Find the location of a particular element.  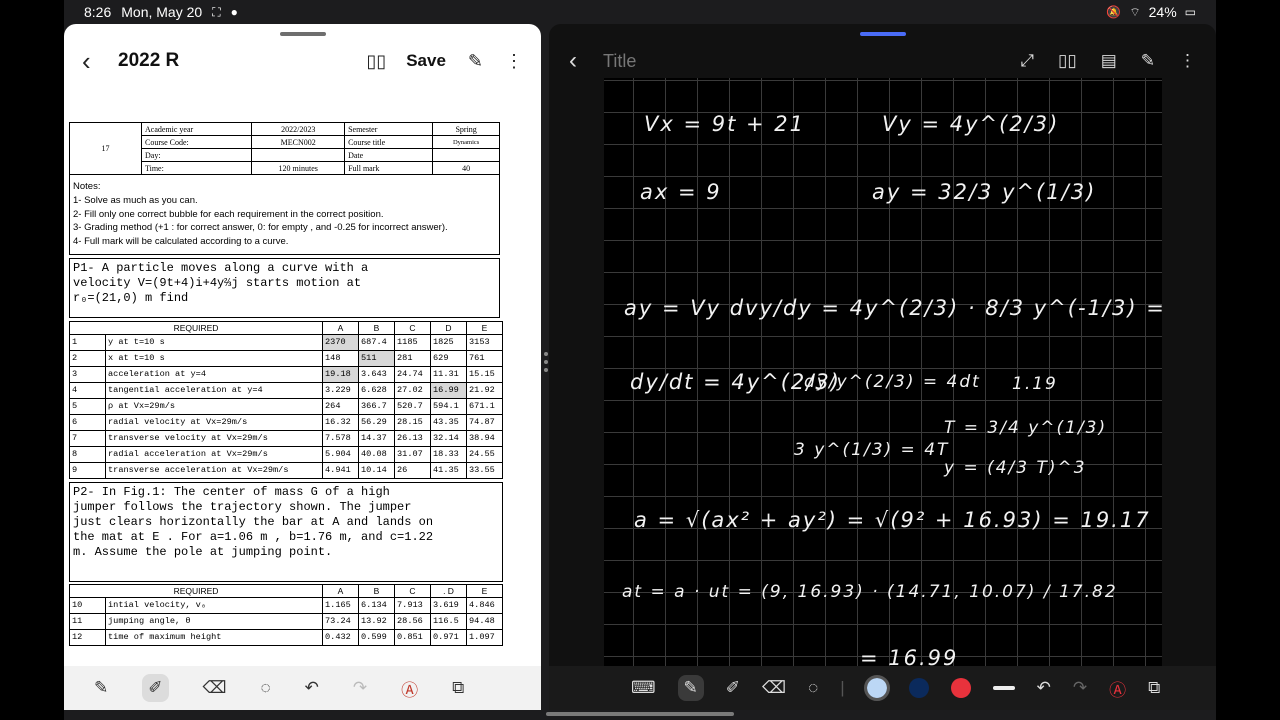

answer-cell: 14.37 is located at coordinates (376, 438).